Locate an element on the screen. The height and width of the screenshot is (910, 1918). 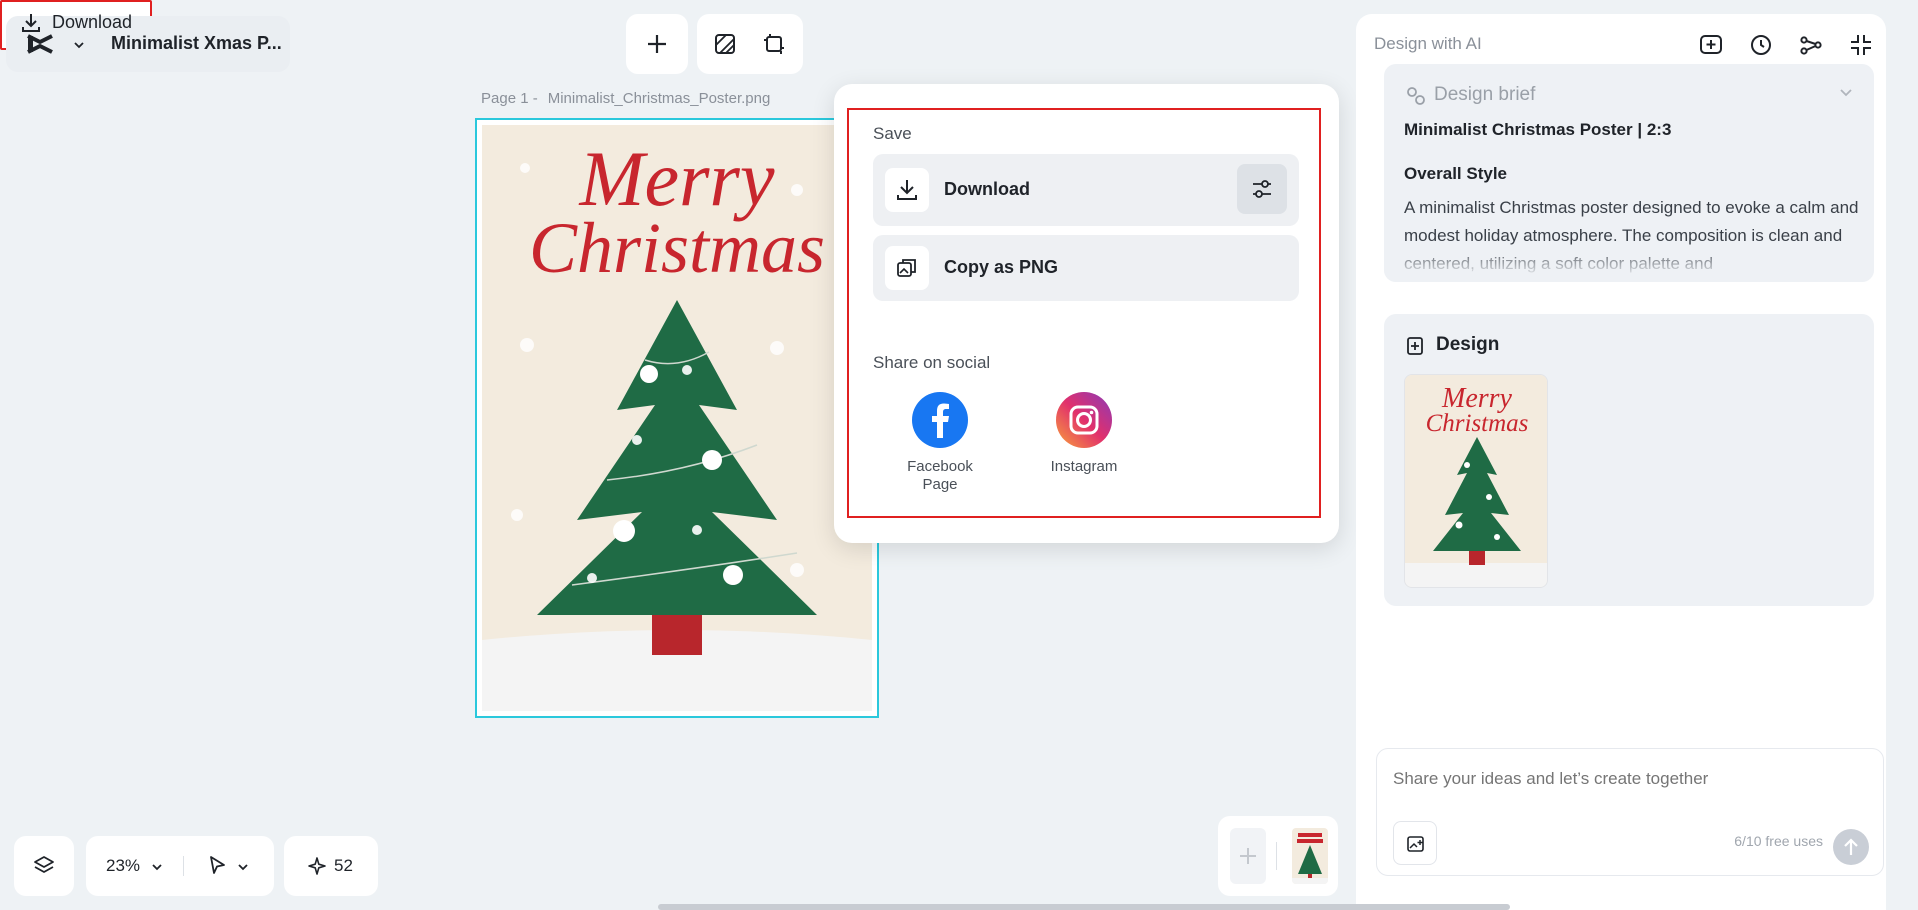
zoom-level: 23% is located at coordinates (123, 866).